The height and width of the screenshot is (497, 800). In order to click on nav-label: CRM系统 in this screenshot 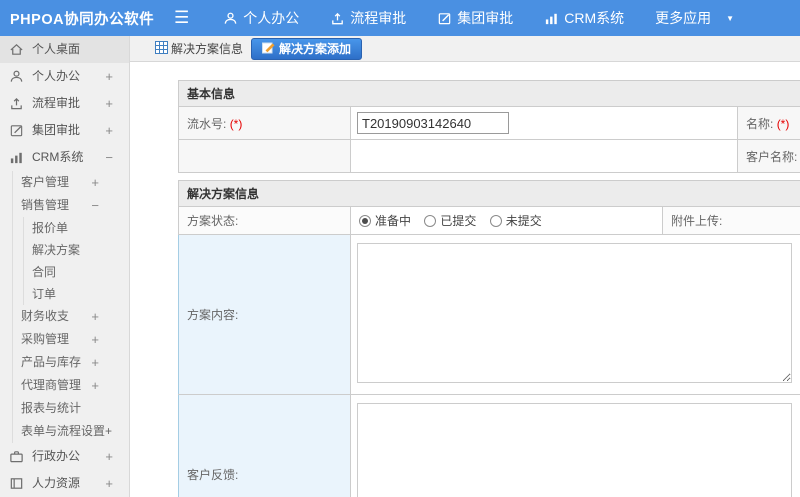, I will do `click(594, 18)`.